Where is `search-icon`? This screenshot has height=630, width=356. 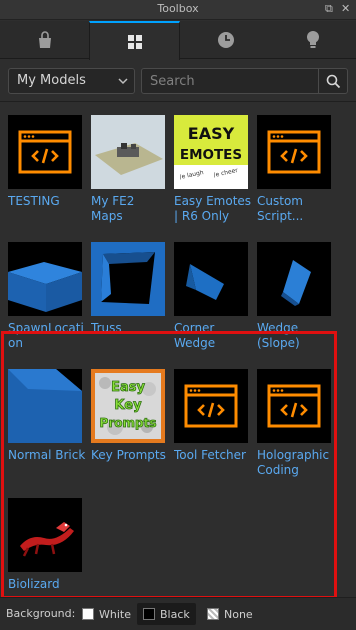
search-icon is located at coordinates (333, 81).